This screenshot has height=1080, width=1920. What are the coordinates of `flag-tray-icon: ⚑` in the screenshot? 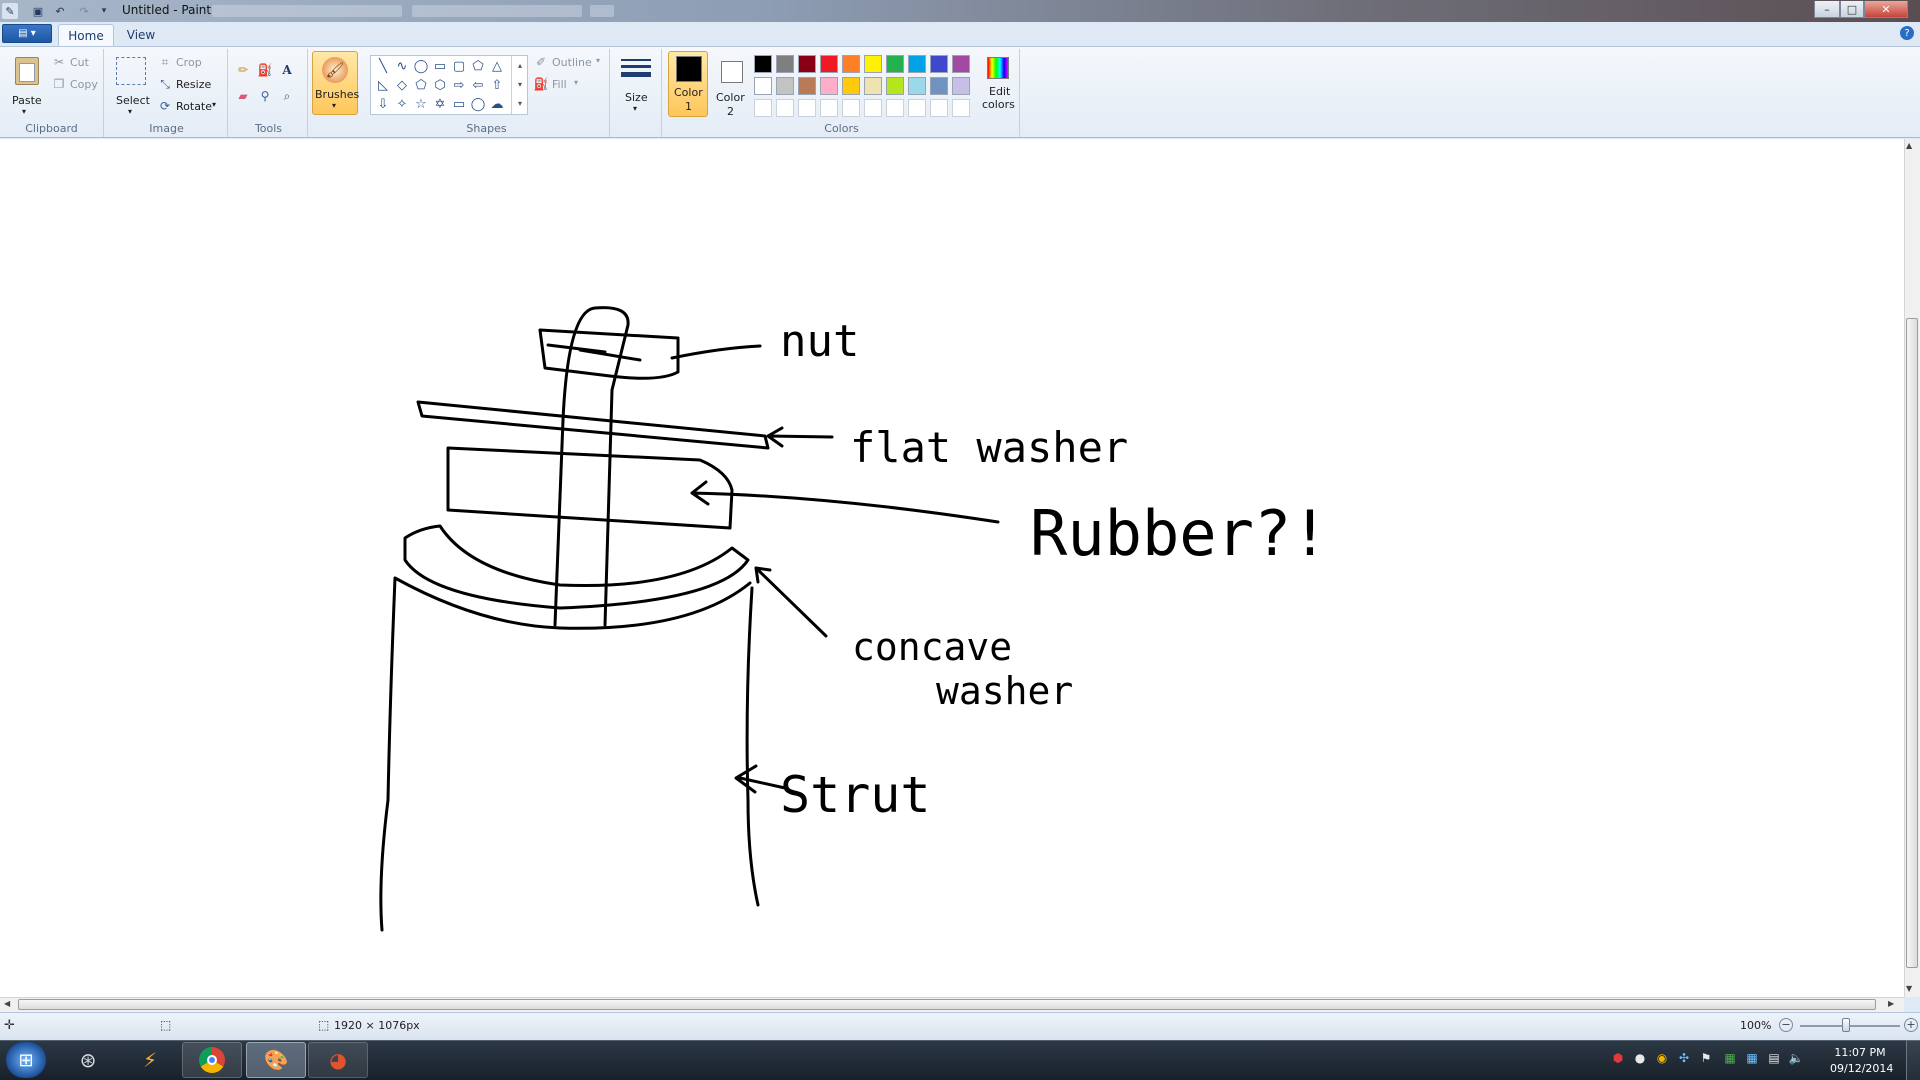 It's located at (1706, 1058).